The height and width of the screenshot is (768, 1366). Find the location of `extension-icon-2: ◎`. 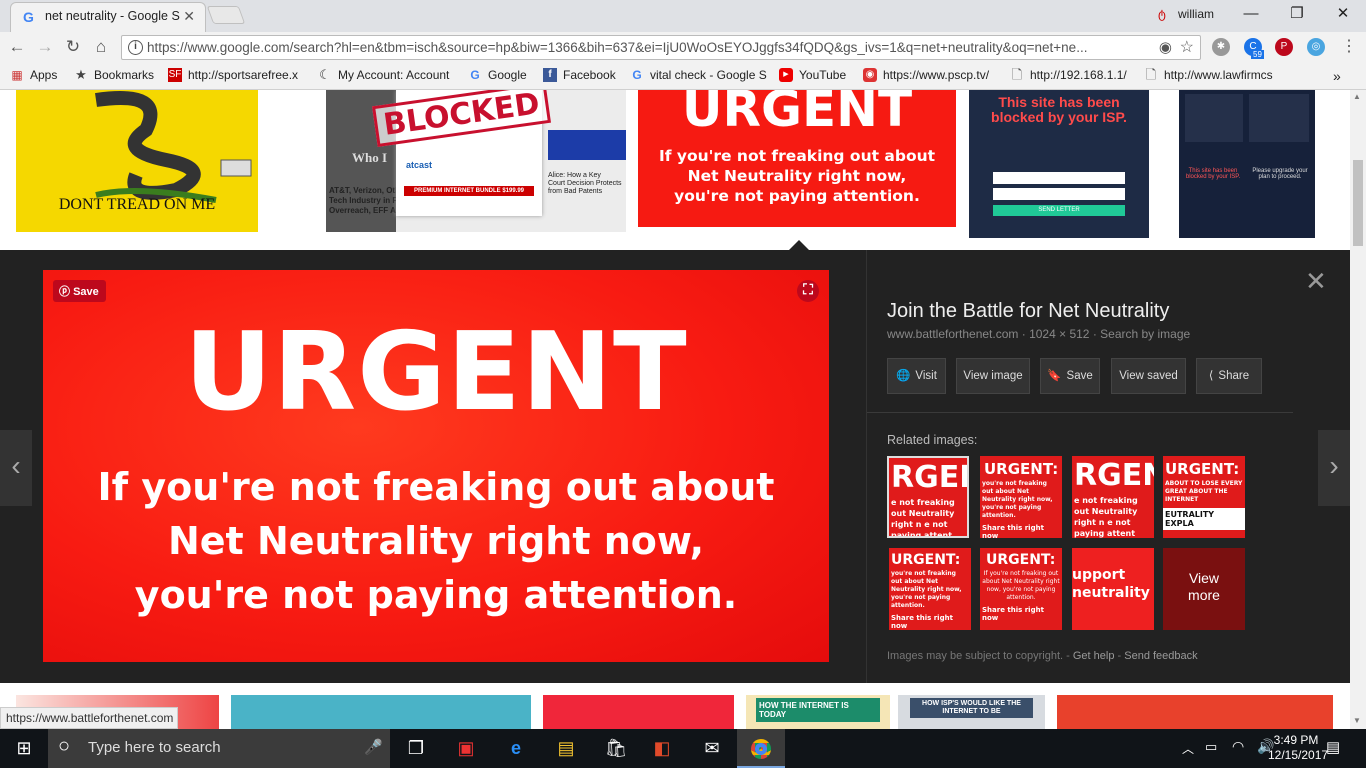

extension-icon-2: ◎ is located at coordinates (1316, 47).